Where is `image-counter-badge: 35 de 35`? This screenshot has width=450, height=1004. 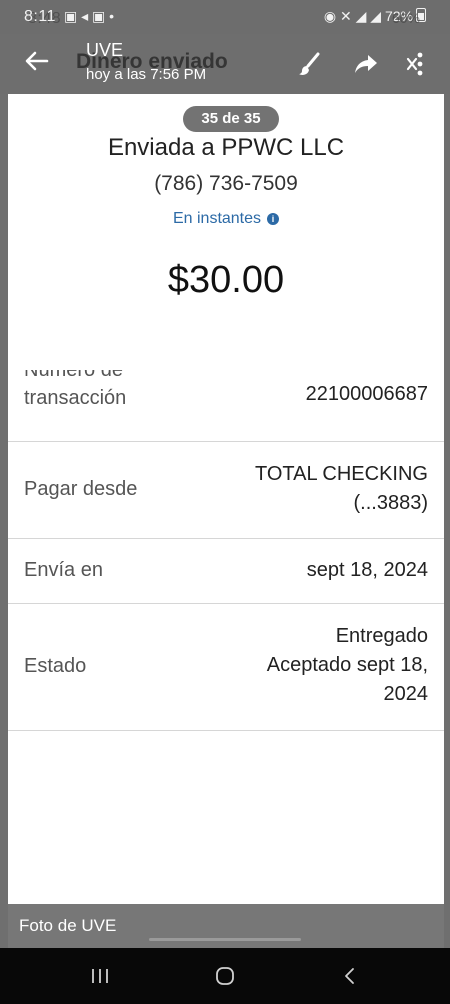 image-counter-badge: 35 de 35 is located at coordinates (231, 119).